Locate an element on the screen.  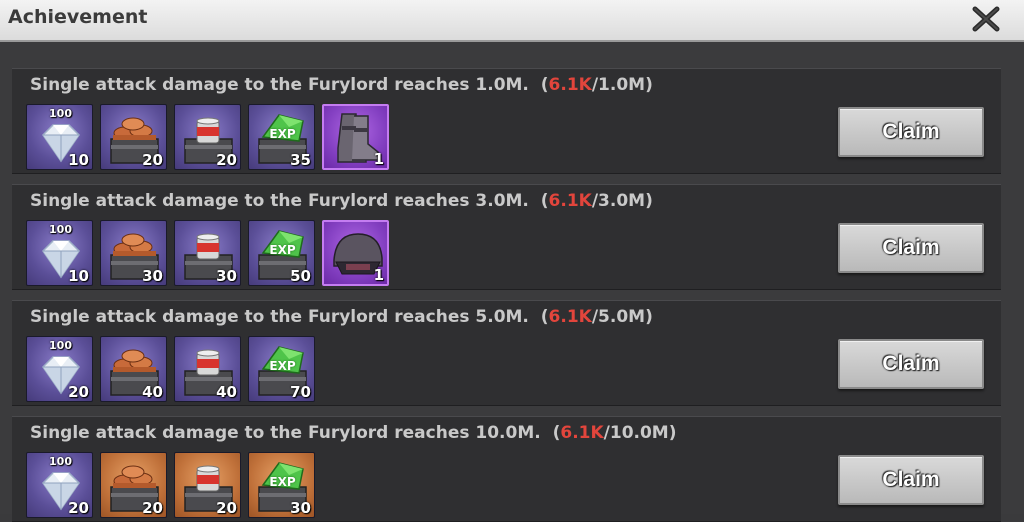
reward-item: EXP 35 is located at coordinates (281, 137).